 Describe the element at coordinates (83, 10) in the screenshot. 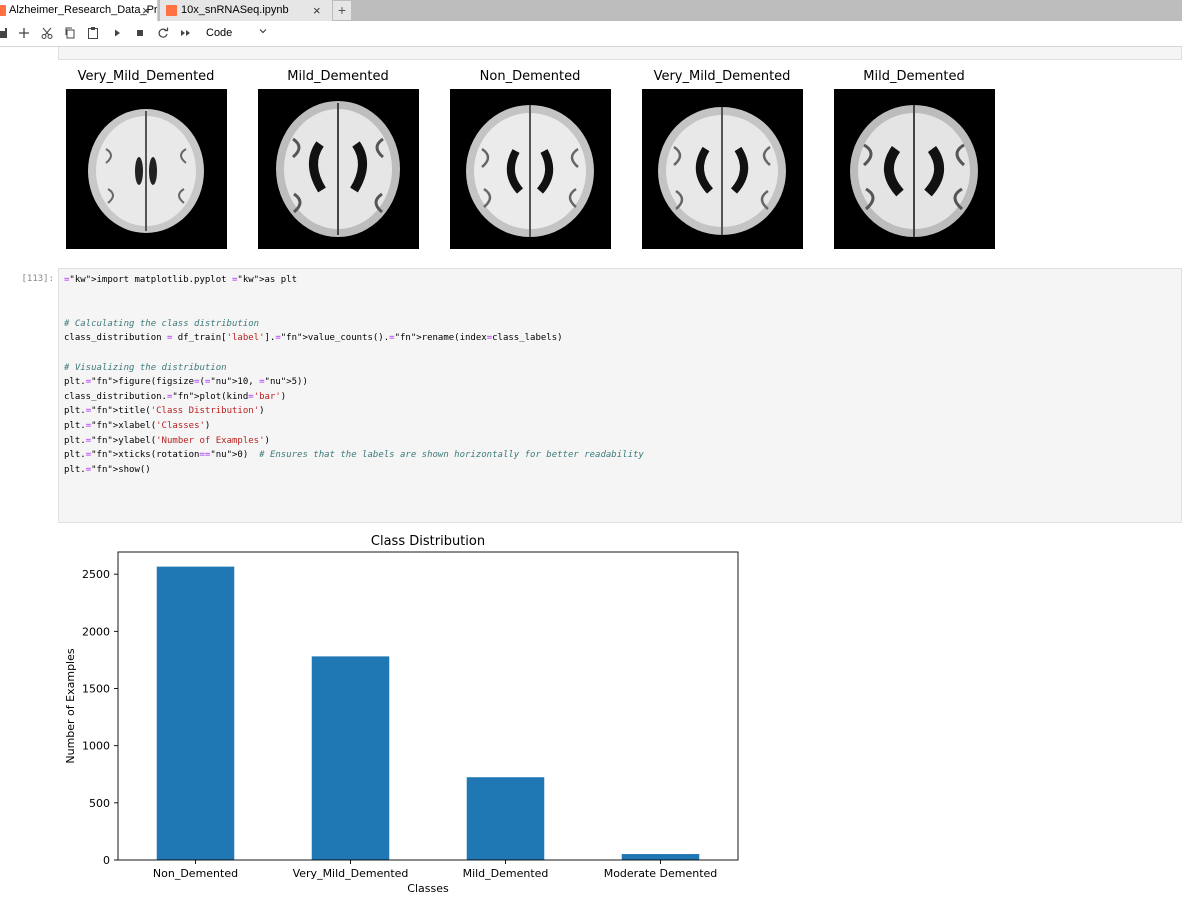

I see `tab-label: Alzheimer_Research_Data_Pr` at that location.